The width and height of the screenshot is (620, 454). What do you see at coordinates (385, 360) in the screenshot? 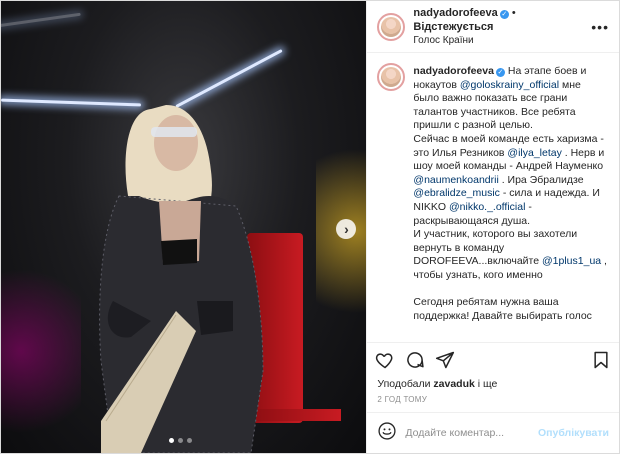
I see `heart-icon` at bounding box center [385, 360].